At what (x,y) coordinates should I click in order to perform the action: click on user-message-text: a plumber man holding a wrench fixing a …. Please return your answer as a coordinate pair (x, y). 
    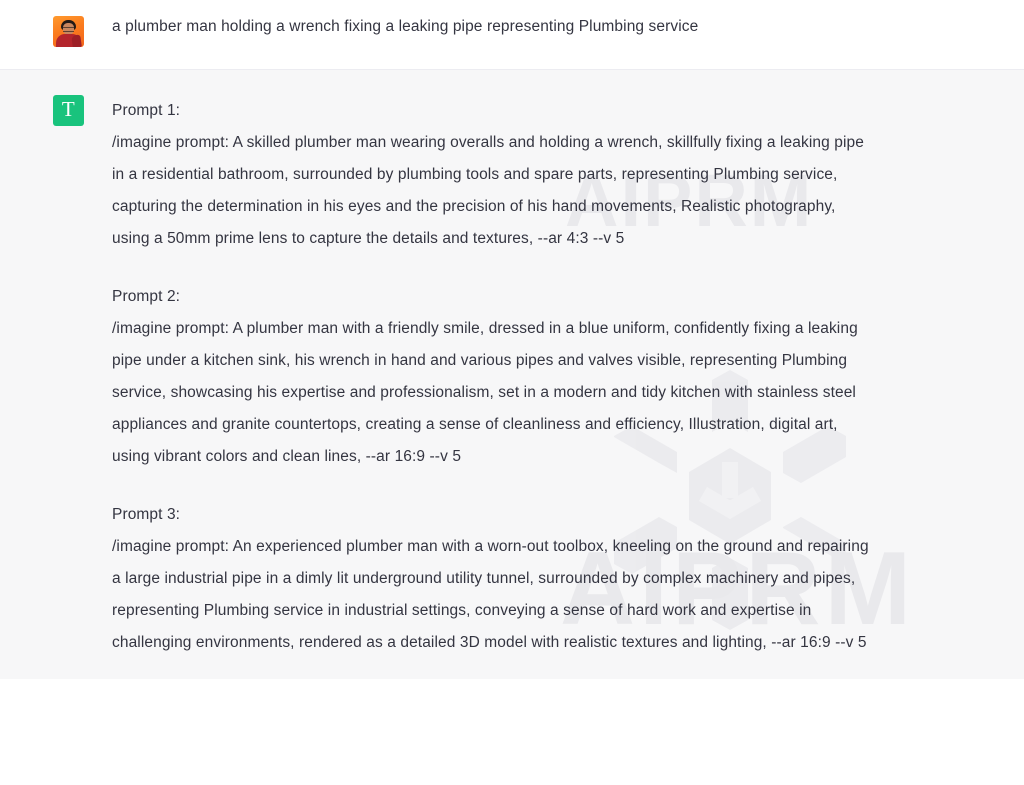
    Looking at the image, I should click on (405, 26).